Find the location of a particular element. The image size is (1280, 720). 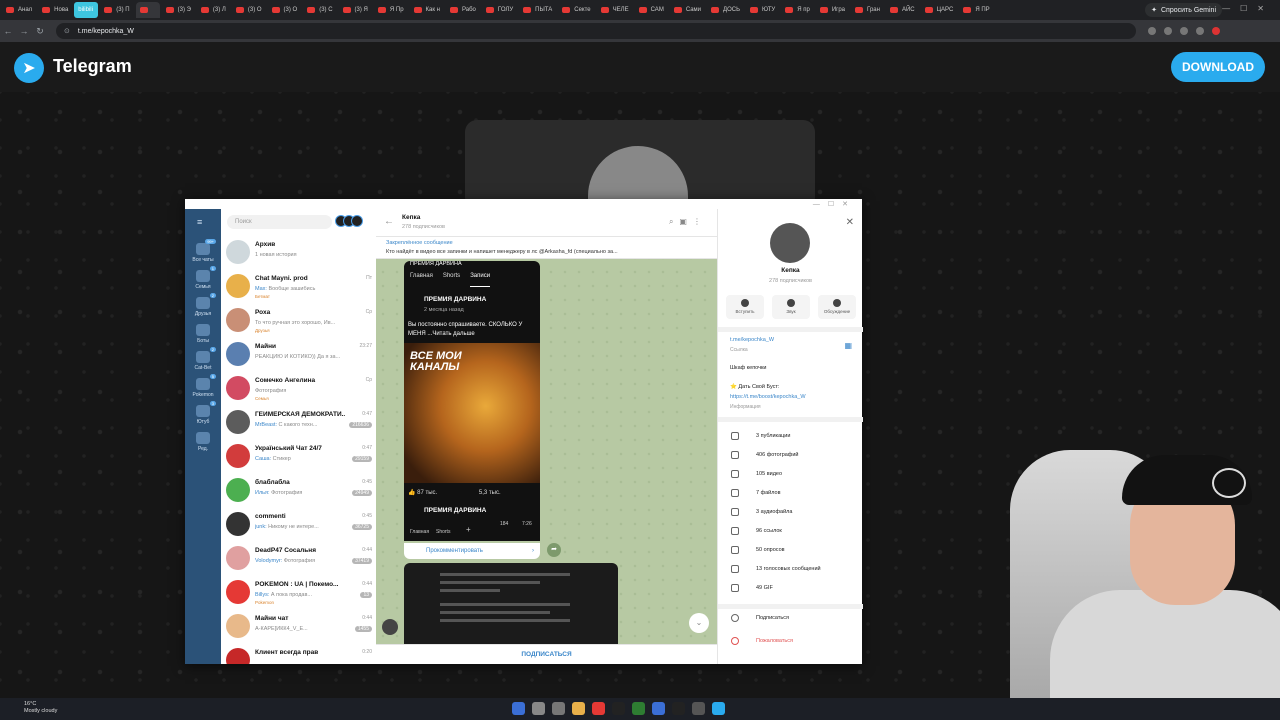

browser-window-controls: —☐✕ is located at coordinates (1248, 8).